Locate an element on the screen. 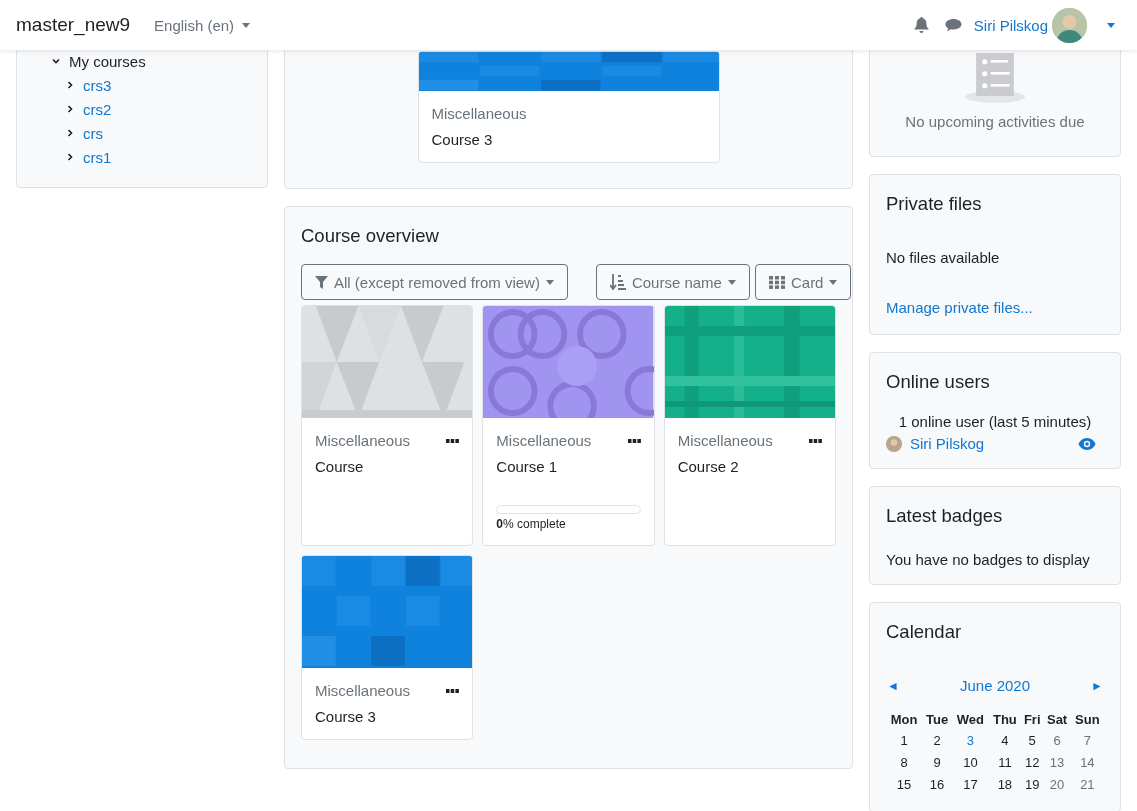 Image resolution: width=1137 pixels, height=811 pixels. calendar-day: 12 is located at coordinates (1032, 762).